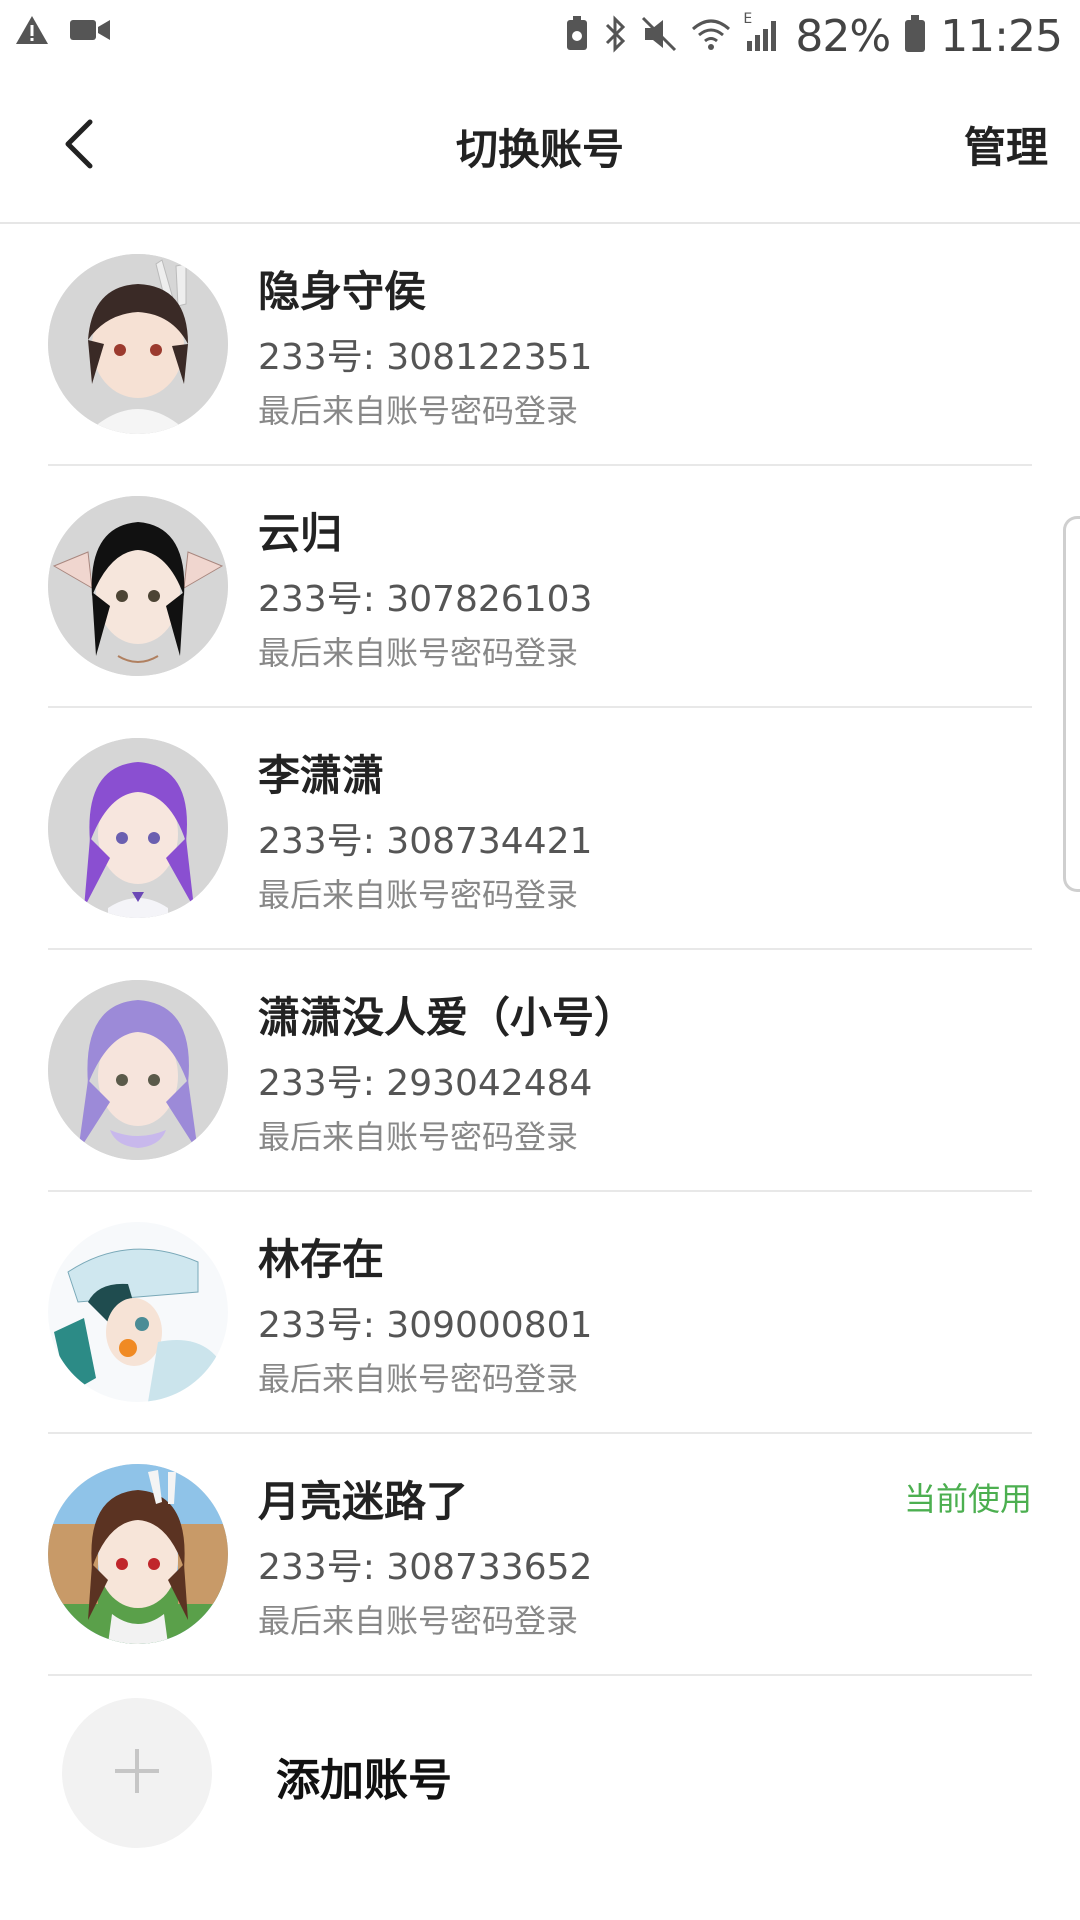  Describe the element at coordinates (539, 149) in the screenshot. I see `page-title: 切换账号` at that location.